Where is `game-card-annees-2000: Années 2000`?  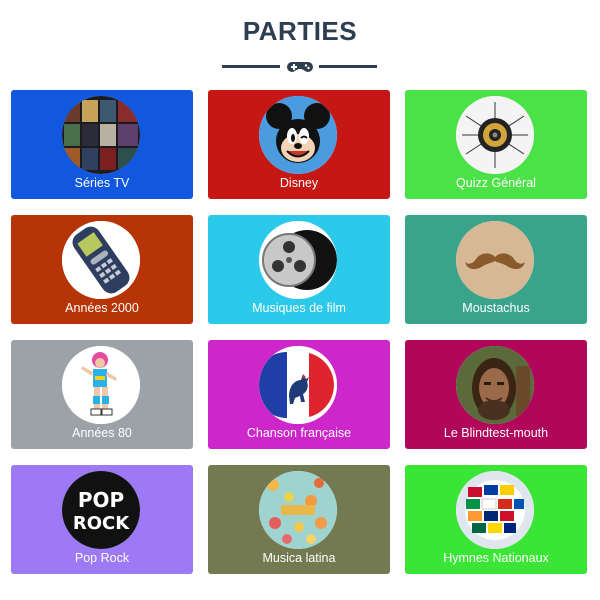 game-card-annees-2000: Années 2000 is located at coordinates (102, 269).